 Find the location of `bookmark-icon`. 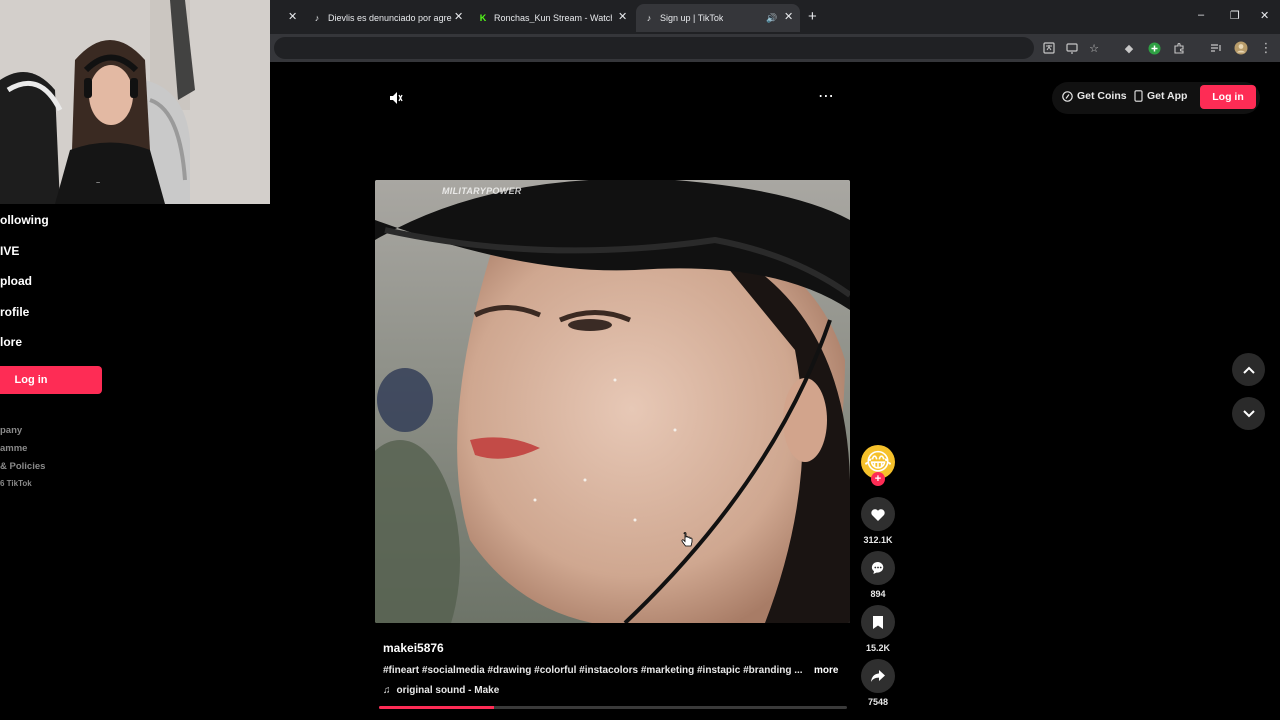

bookmark-icon is located at coordinates (878, 622).